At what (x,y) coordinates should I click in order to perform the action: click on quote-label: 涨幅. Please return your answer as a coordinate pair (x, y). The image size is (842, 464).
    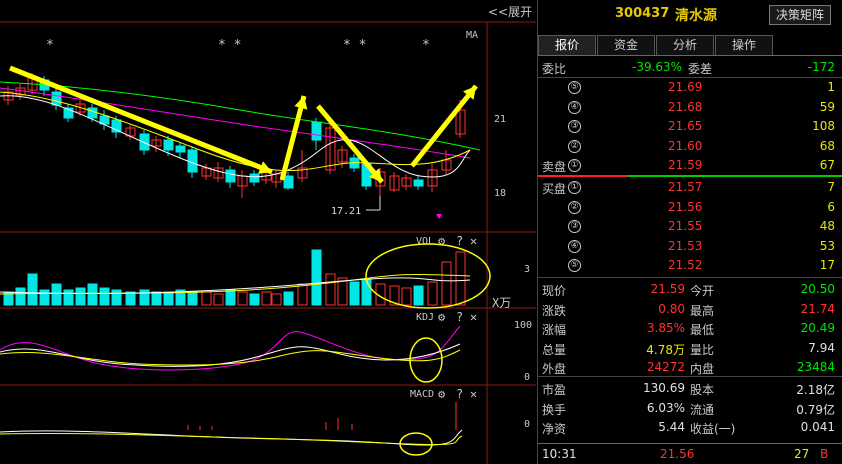
    Looking at the image, I should click on (554, 330).